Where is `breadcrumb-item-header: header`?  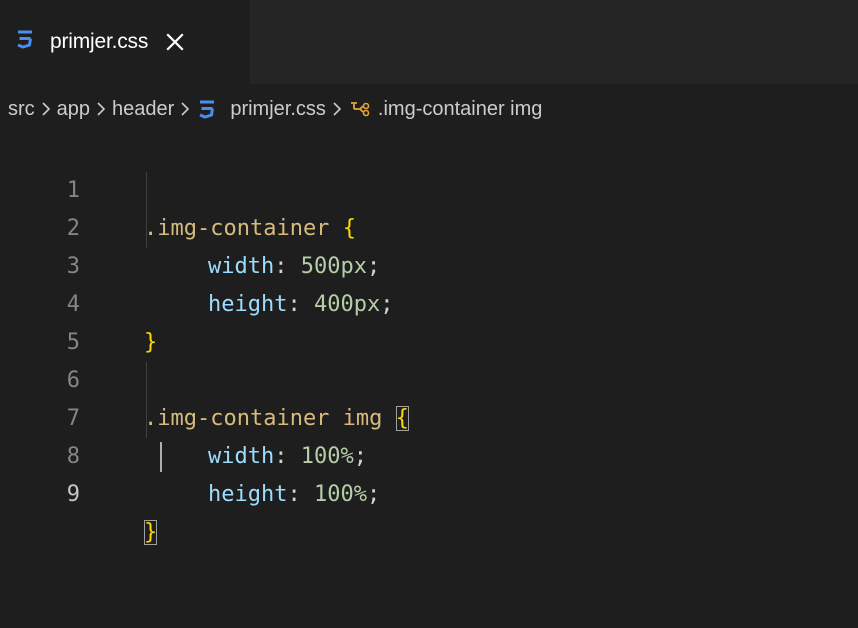
breadcrumb-item-header: header is located at coordinates (143, 109).